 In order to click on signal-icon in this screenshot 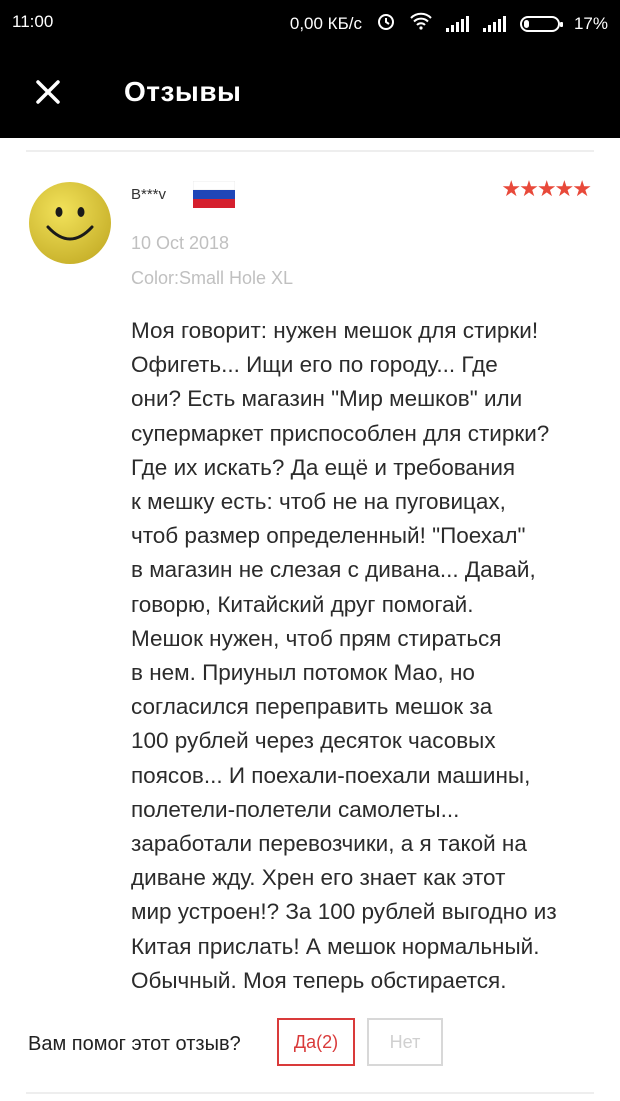, I will do `click(457, 23)`.